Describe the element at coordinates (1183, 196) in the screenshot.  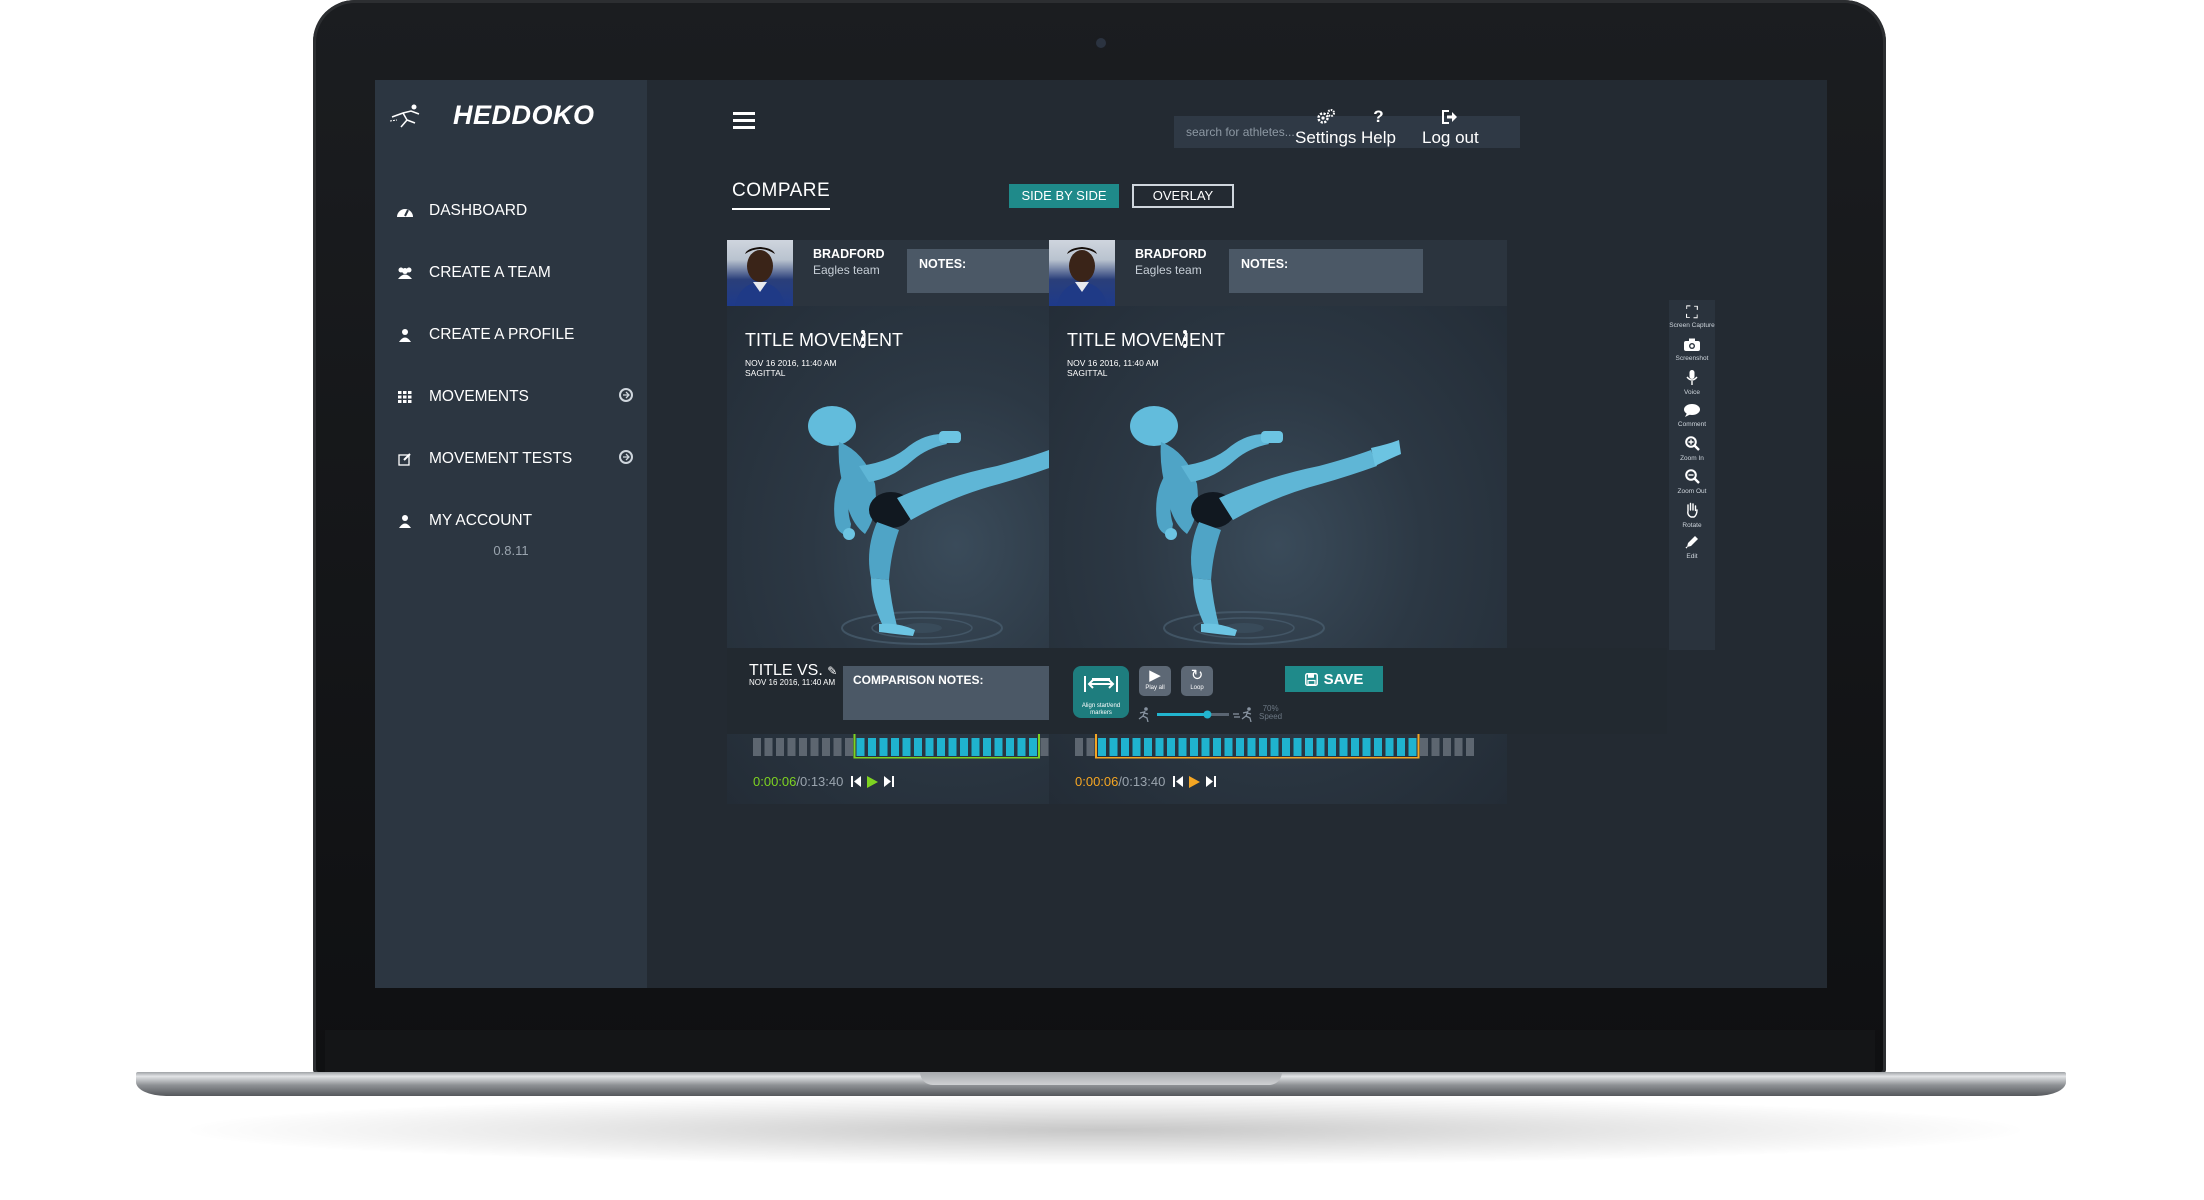
I see `overlay-toggle: OVERLAY` at that location.